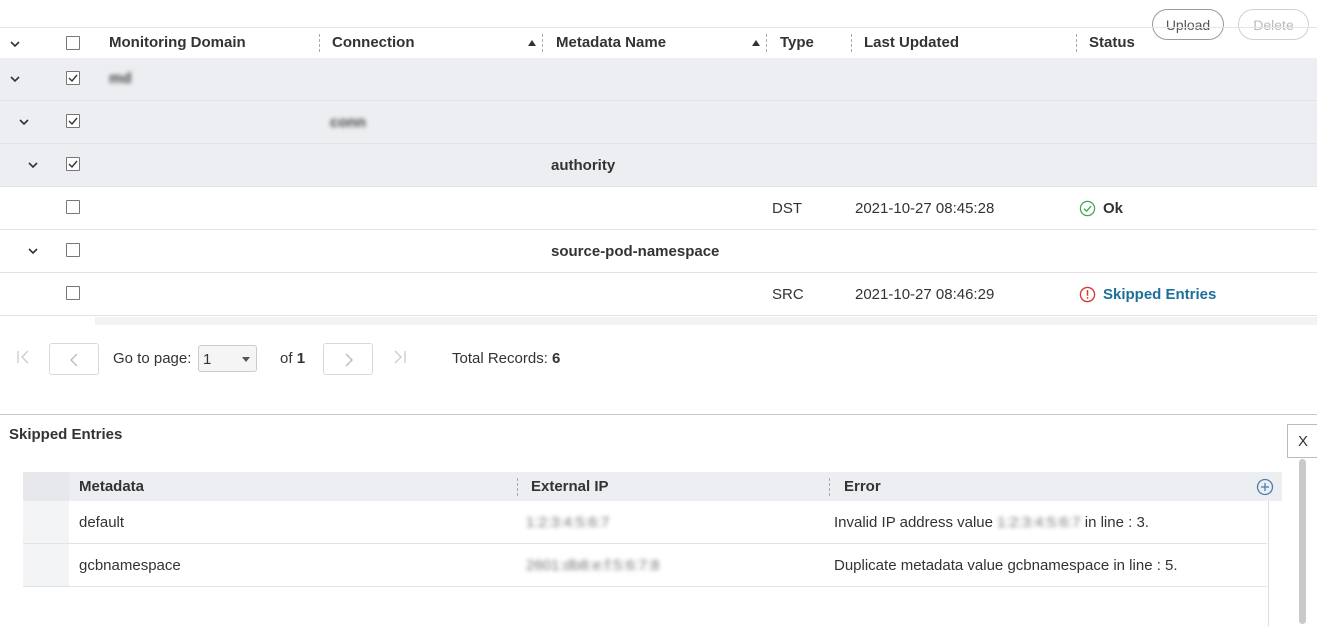 The image size is (1317, 626). Describe the element at coordinates (15, 44) in the screenshot. I see `expand-all-chevron-icon` at that location.